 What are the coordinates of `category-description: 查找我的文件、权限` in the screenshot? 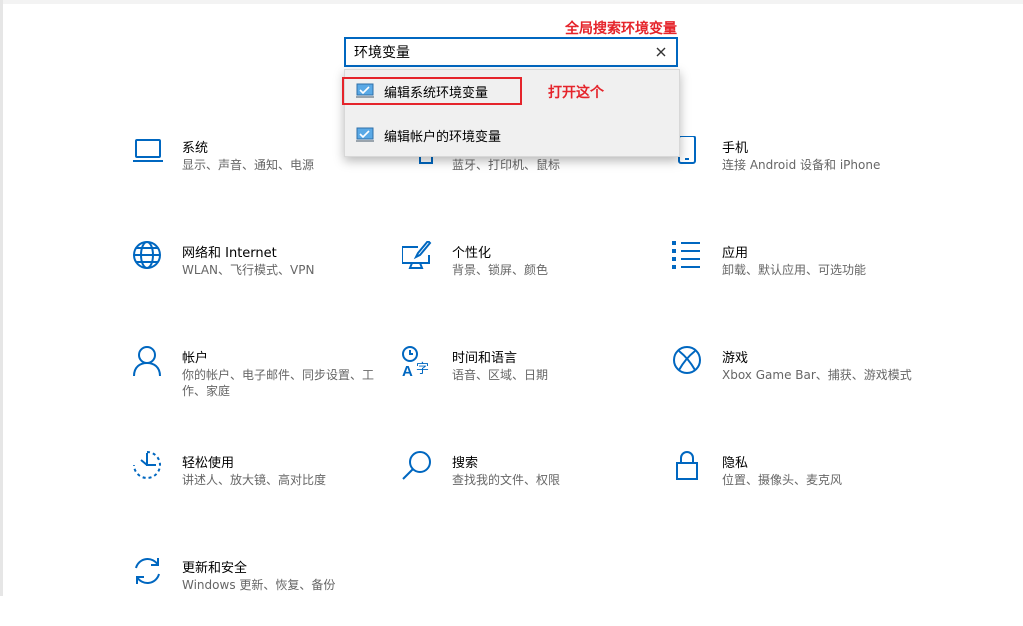 It's located at (506, 480).